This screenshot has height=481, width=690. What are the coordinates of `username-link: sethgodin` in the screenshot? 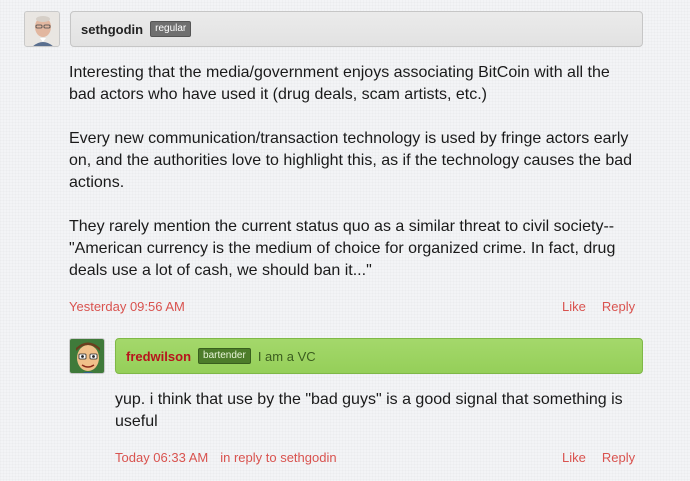 It's located at (112, 29).